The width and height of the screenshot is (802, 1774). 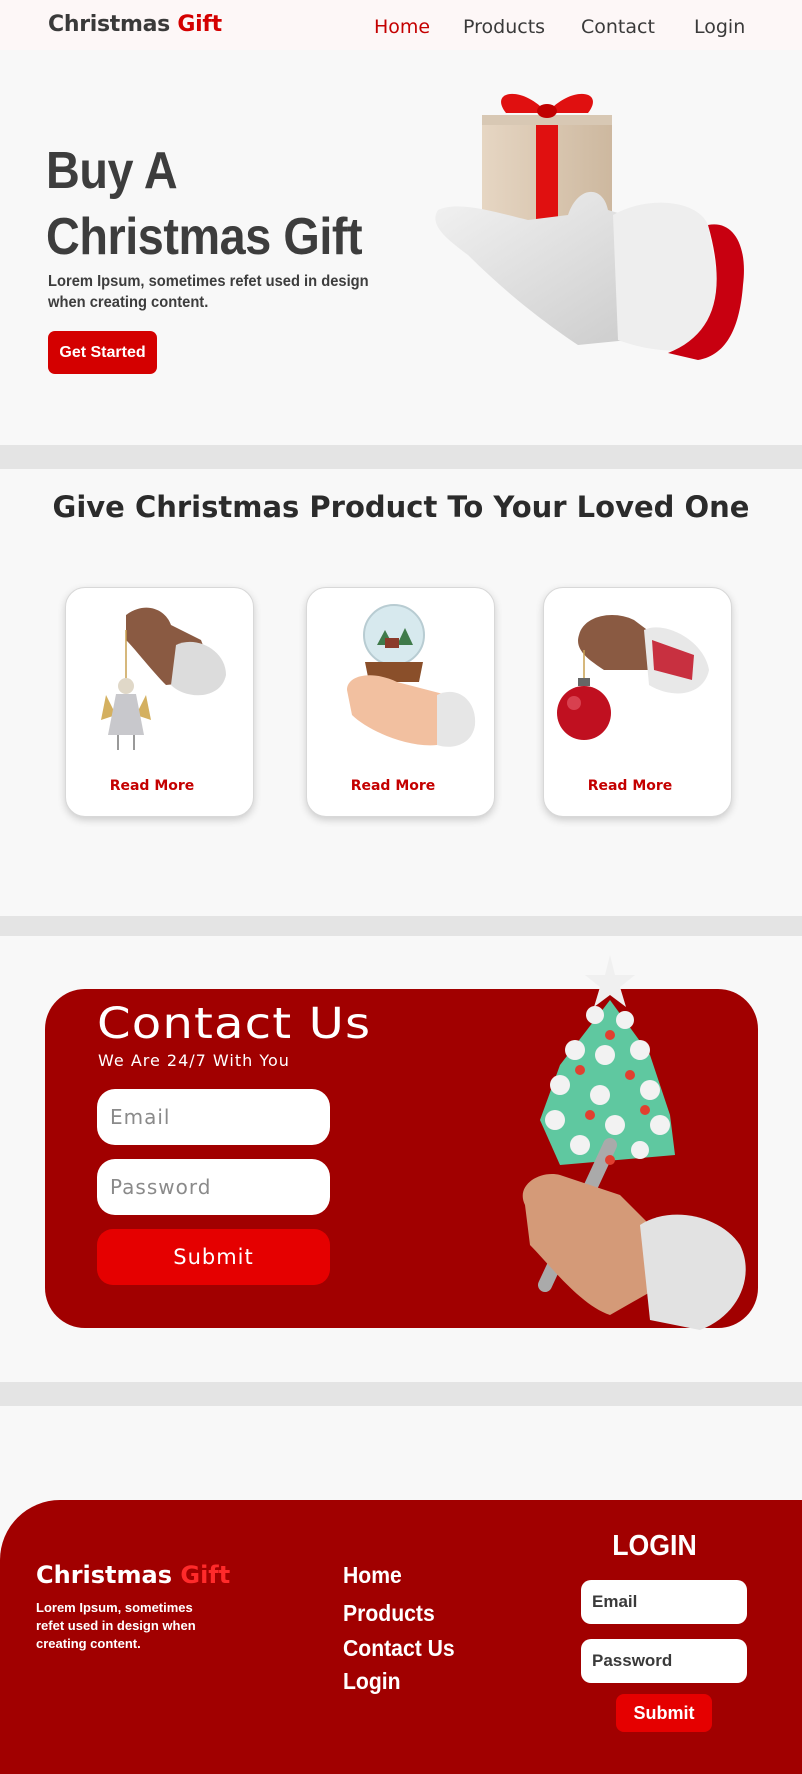 I want to click on footer-submit-button: Submit, so click(x=664, y=1713).